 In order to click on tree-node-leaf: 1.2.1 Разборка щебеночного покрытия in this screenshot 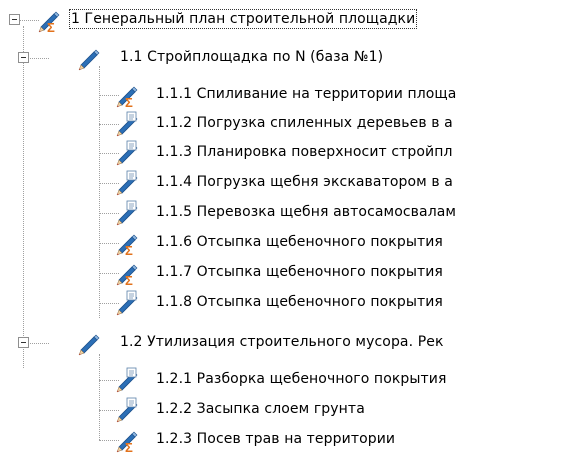, I will do `click(282, 380)`.